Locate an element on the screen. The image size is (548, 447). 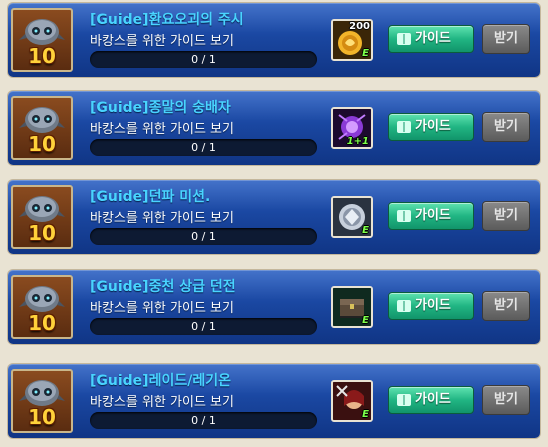
quest-title: [Guide]중천 상급 던전 is located at coordinates (163, 287).